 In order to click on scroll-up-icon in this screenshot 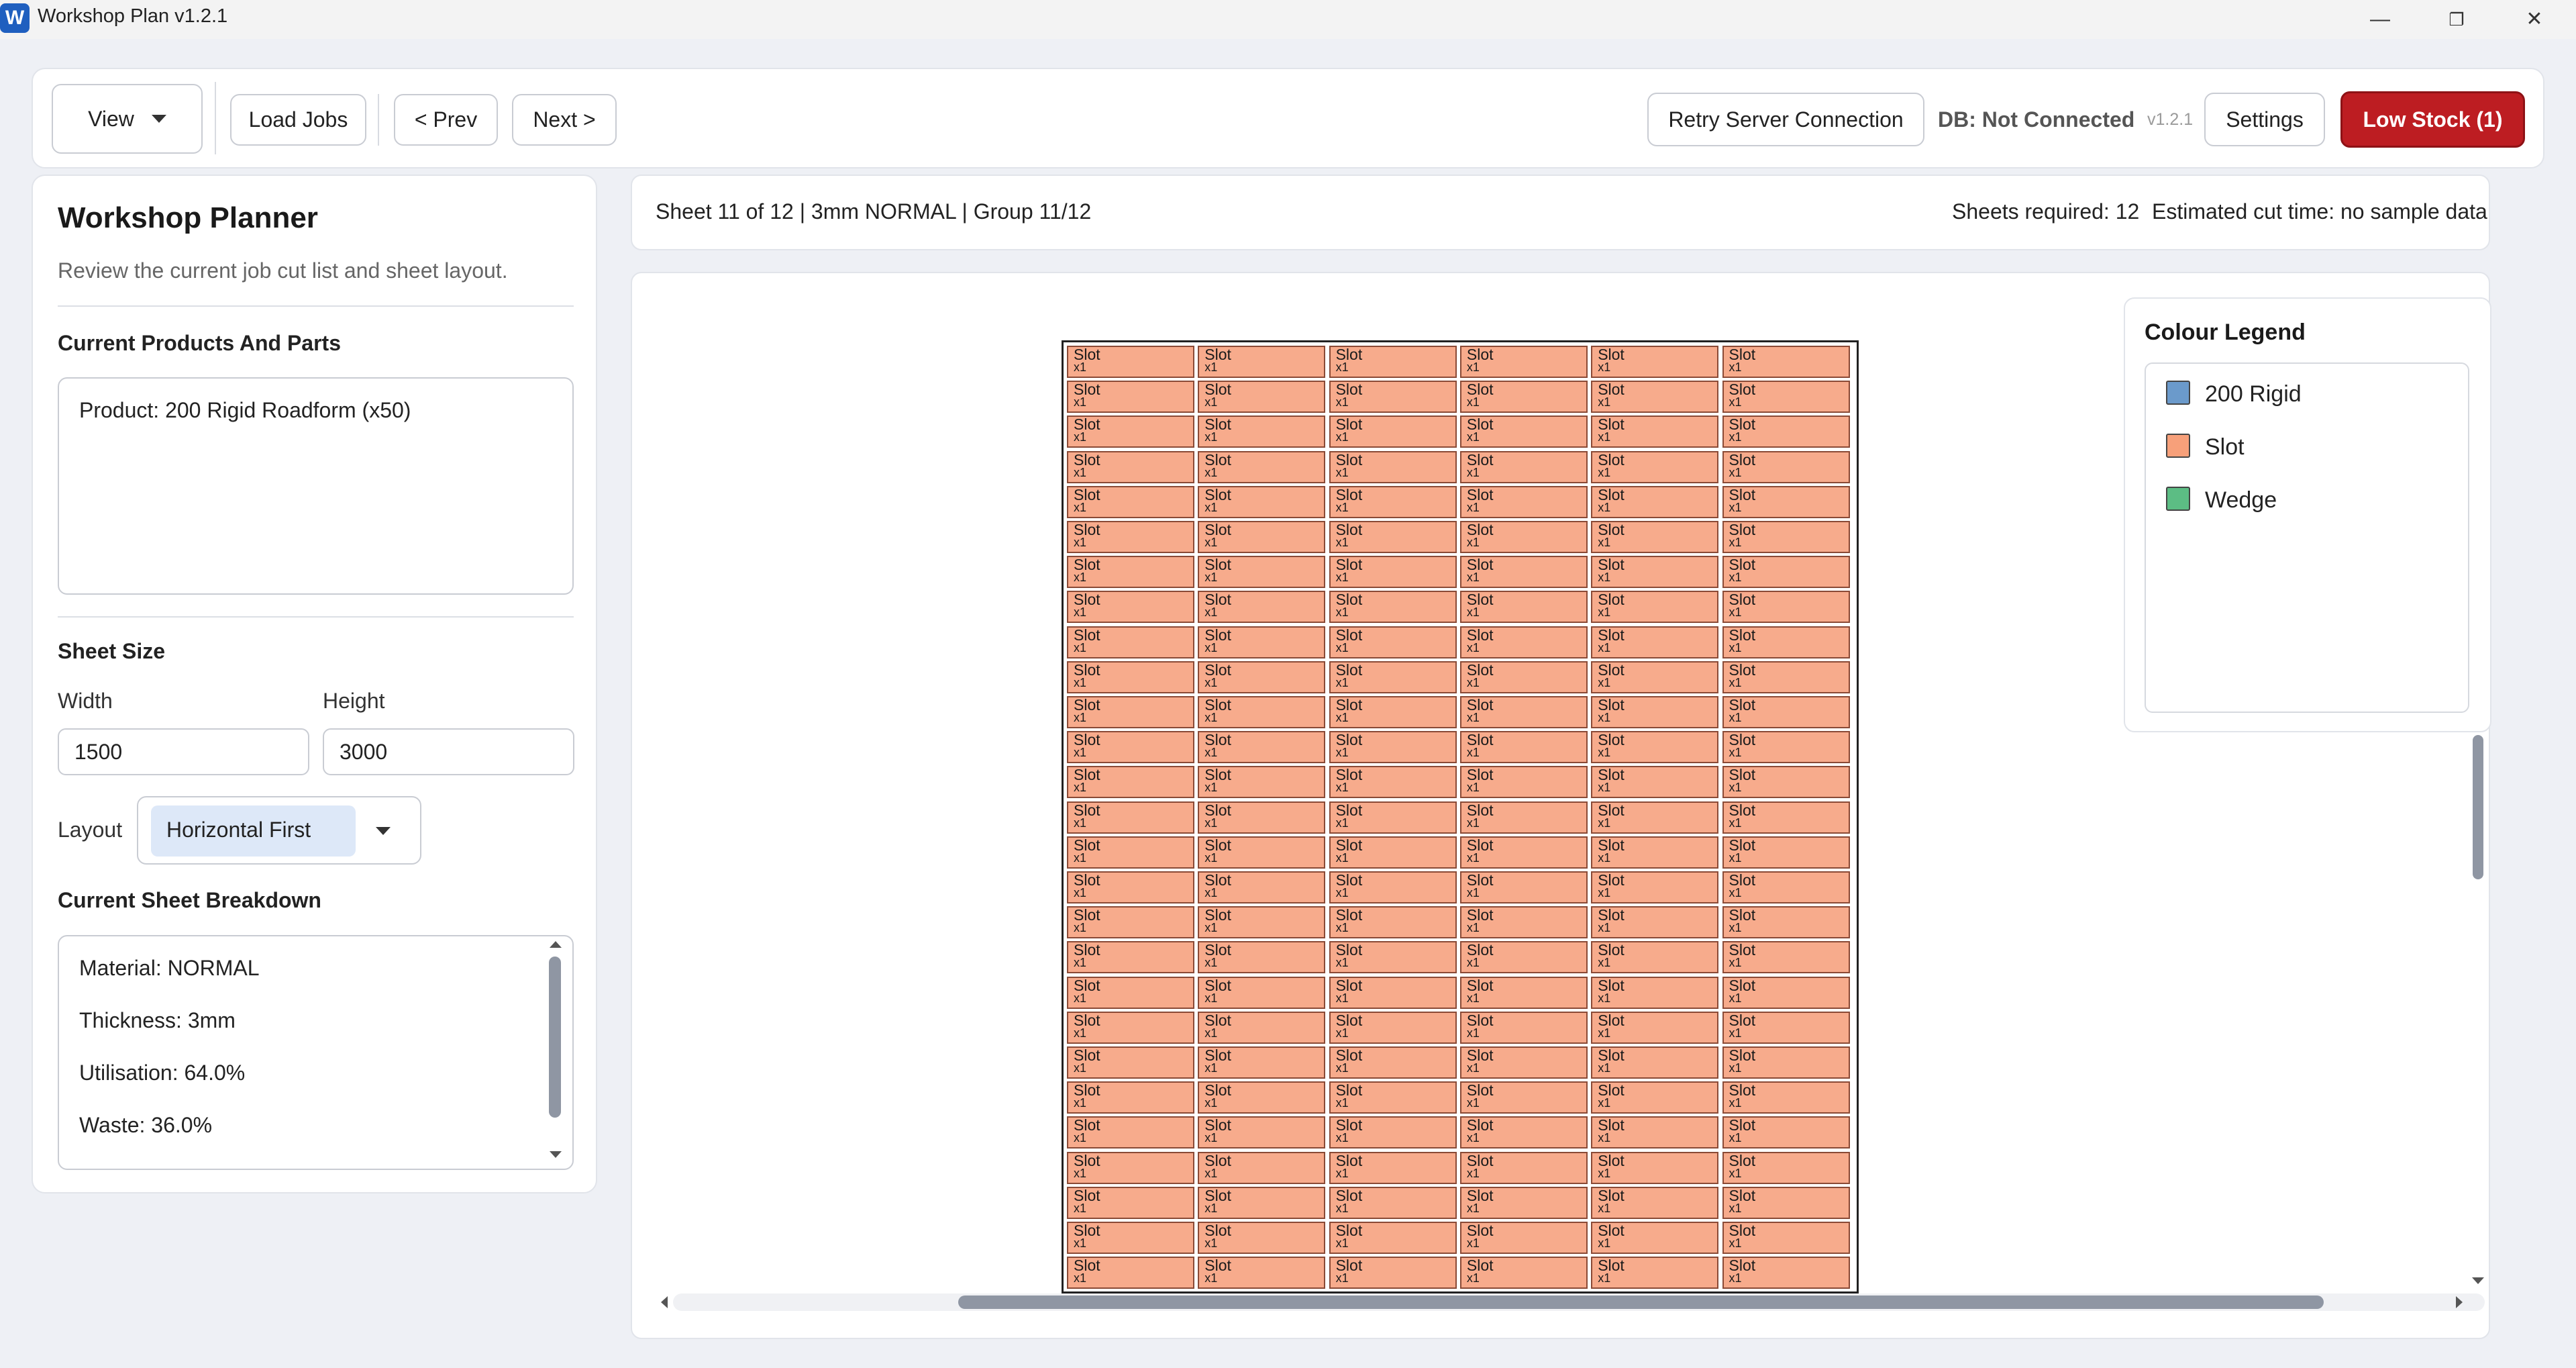, I will do `click(556, 944)`.